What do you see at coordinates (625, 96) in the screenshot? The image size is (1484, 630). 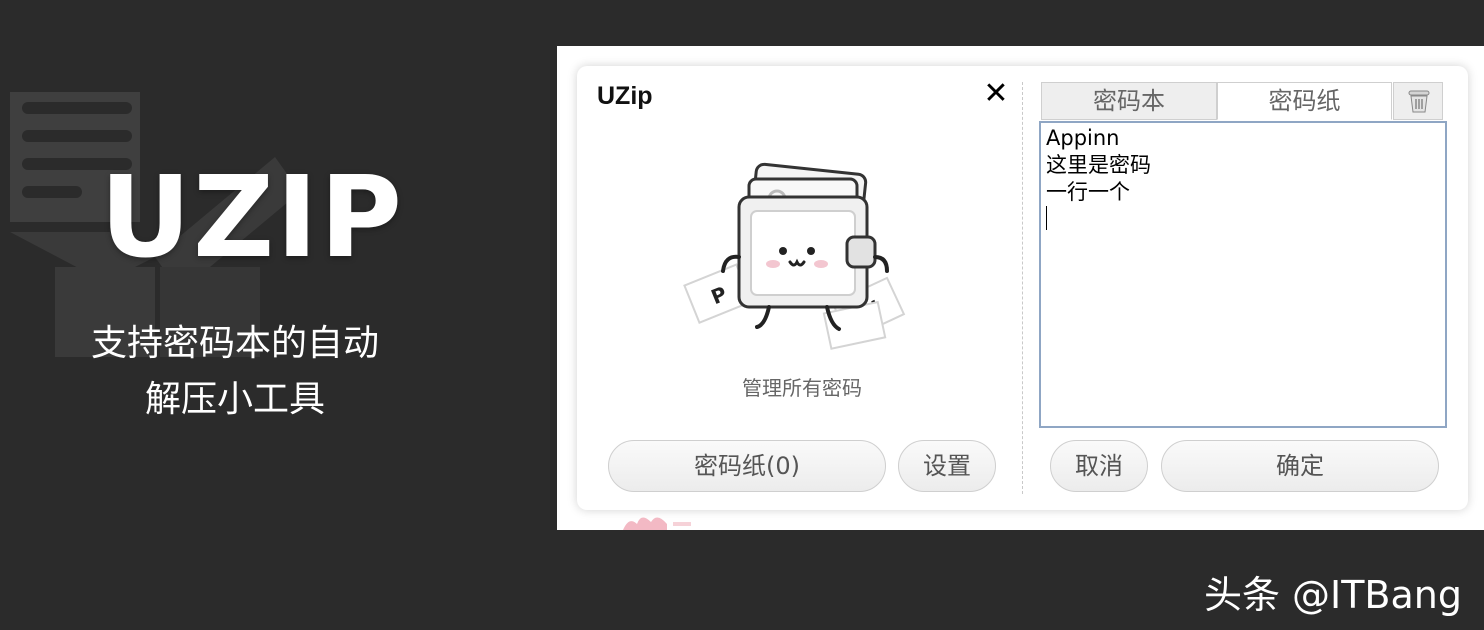 I see `app-title: UZip` at bounding box center [625, 96].